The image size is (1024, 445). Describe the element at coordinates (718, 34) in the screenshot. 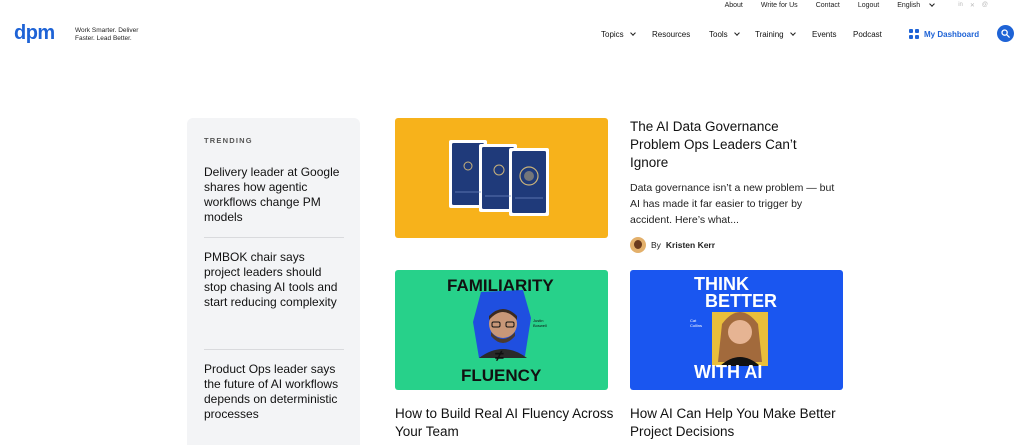

I see `nav-tools-label: Tools` at that location.